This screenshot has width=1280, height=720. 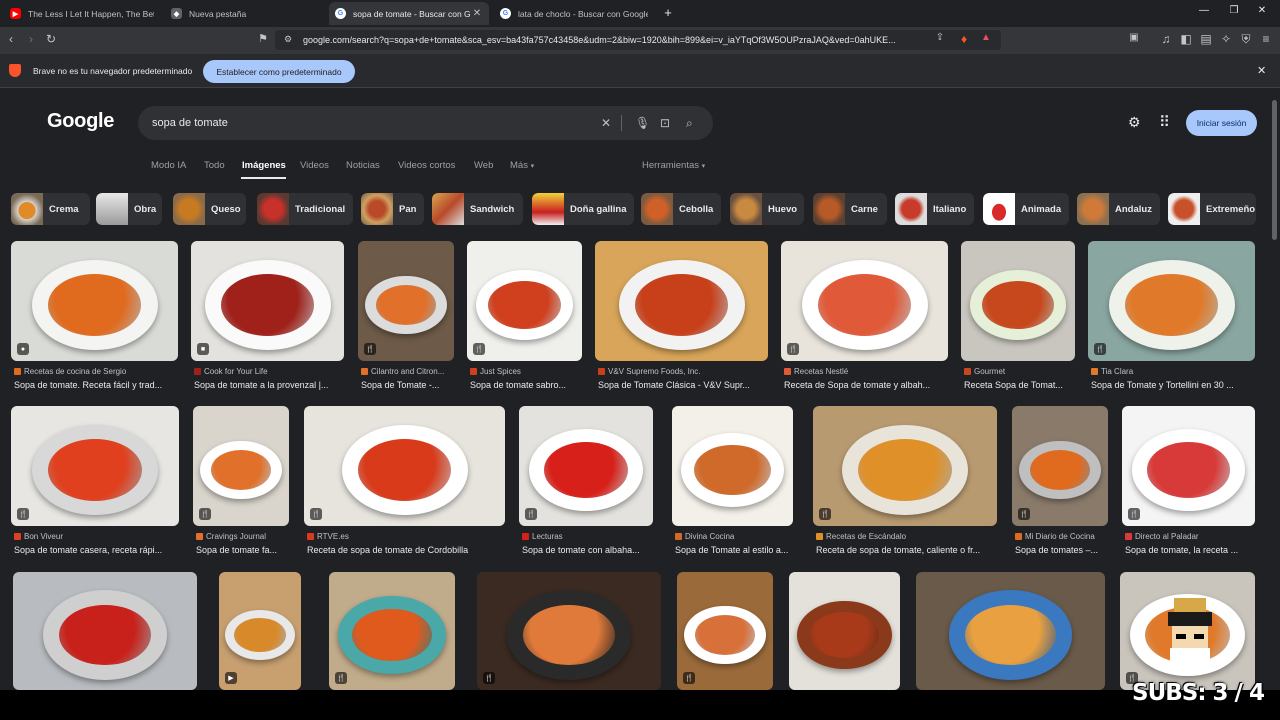 What do you see at coordinates (1164, 122) in the screenshot?
I see `apps-grid-icon: ⠿` at bounding box center [1164, 122].